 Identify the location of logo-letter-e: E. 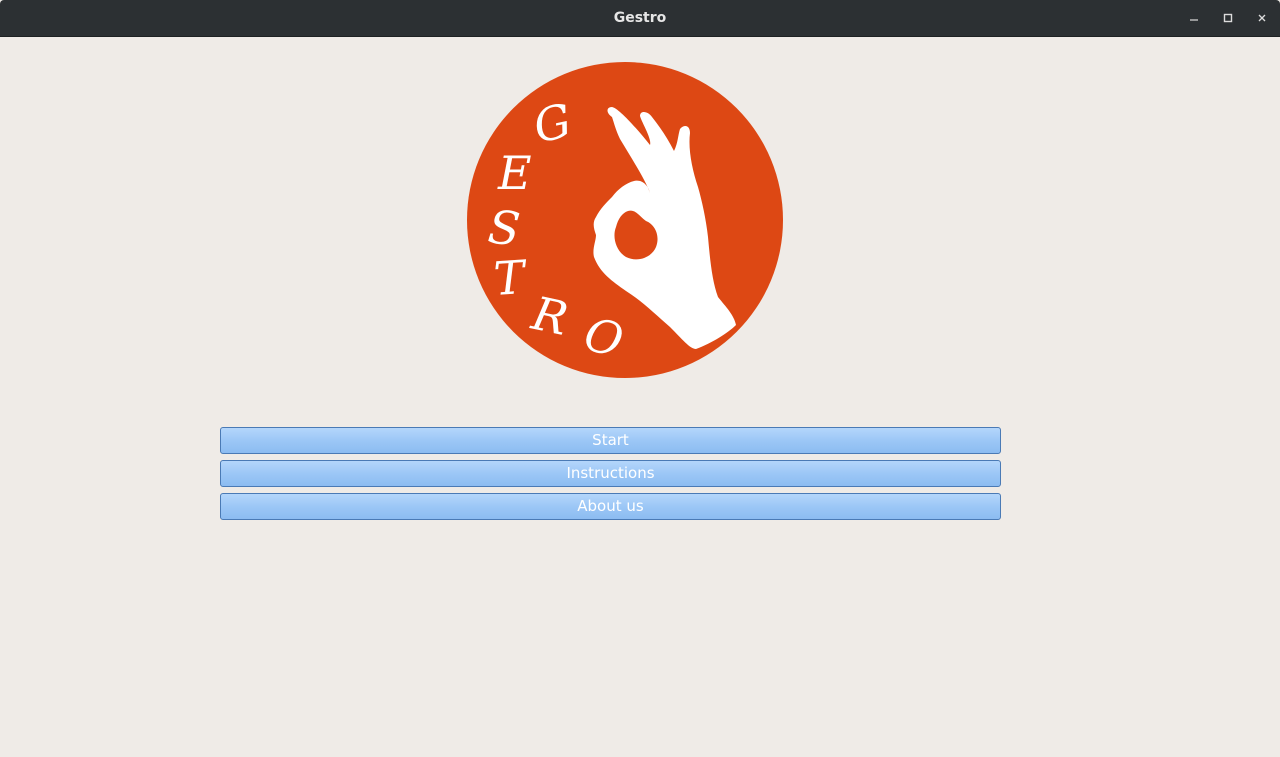
(514, 173).